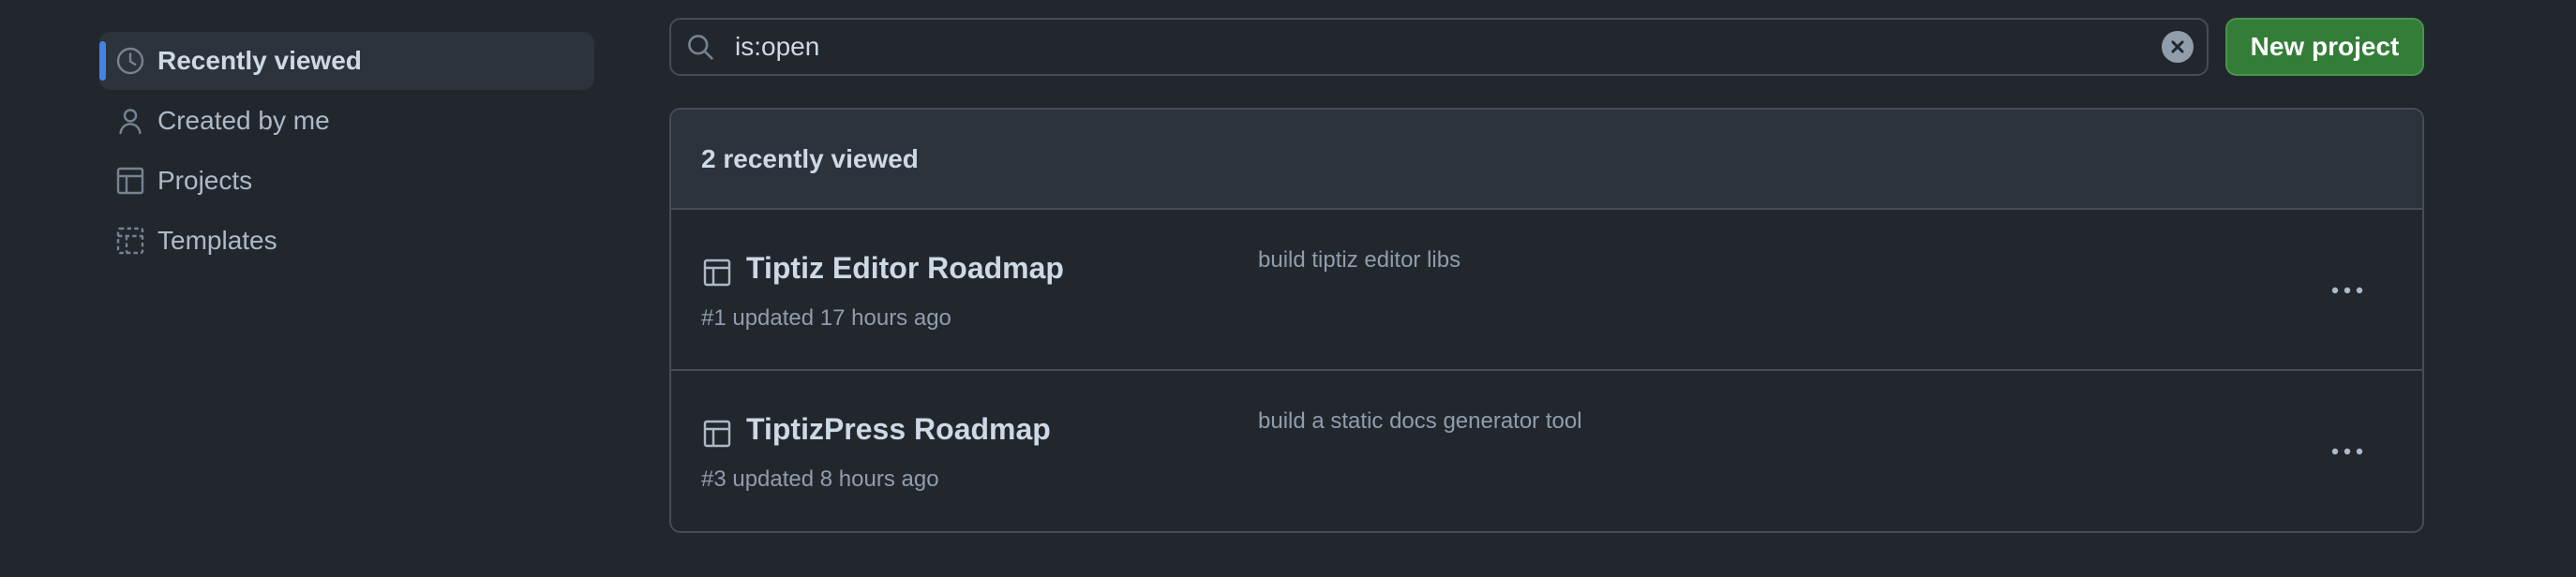 This screenshot has height=577, width=2576. Describe the element at coordinates (260, 61) in the screenshot. I see `sidebar-item-label: Recently viewed` at that location.